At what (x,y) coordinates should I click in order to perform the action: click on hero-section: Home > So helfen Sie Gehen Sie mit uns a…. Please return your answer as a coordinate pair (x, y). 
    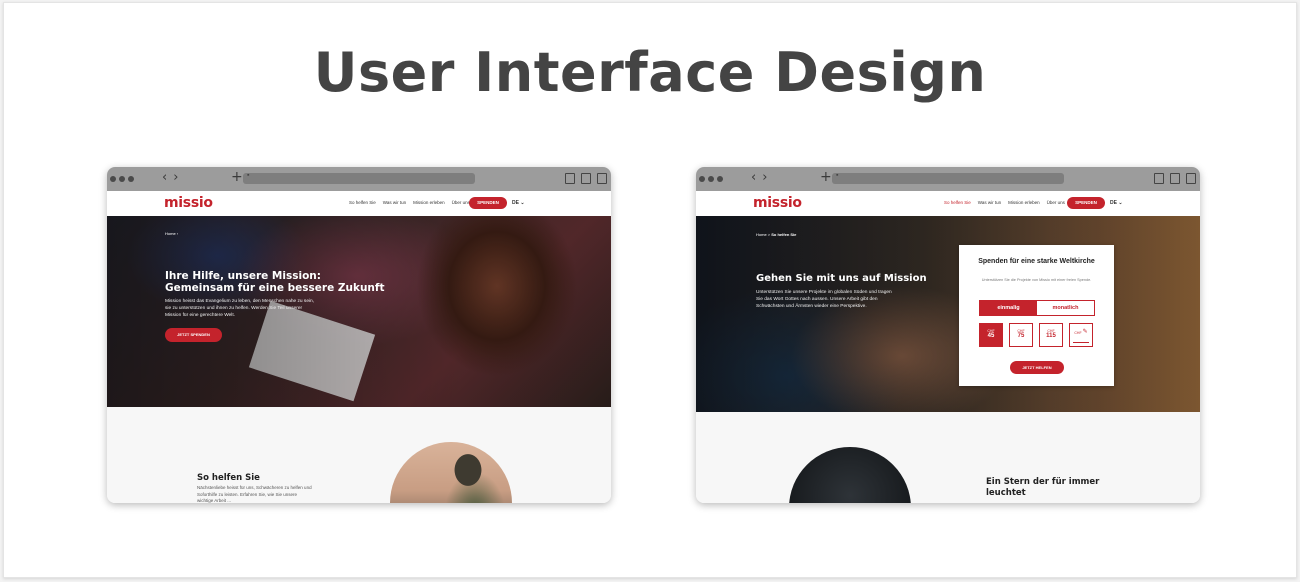
    Looking at the image, I should click on (948, 314).